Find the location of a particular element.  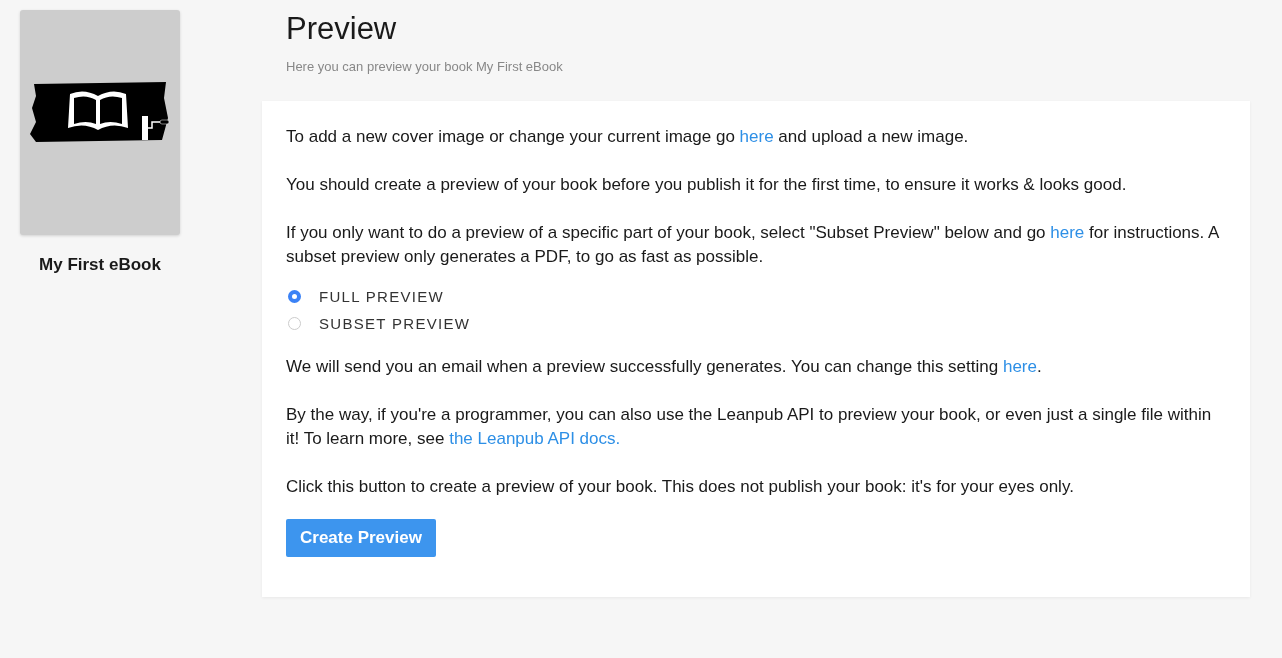

radio-option: SUBSET PREVIEW is located at coordinates (756, 323).